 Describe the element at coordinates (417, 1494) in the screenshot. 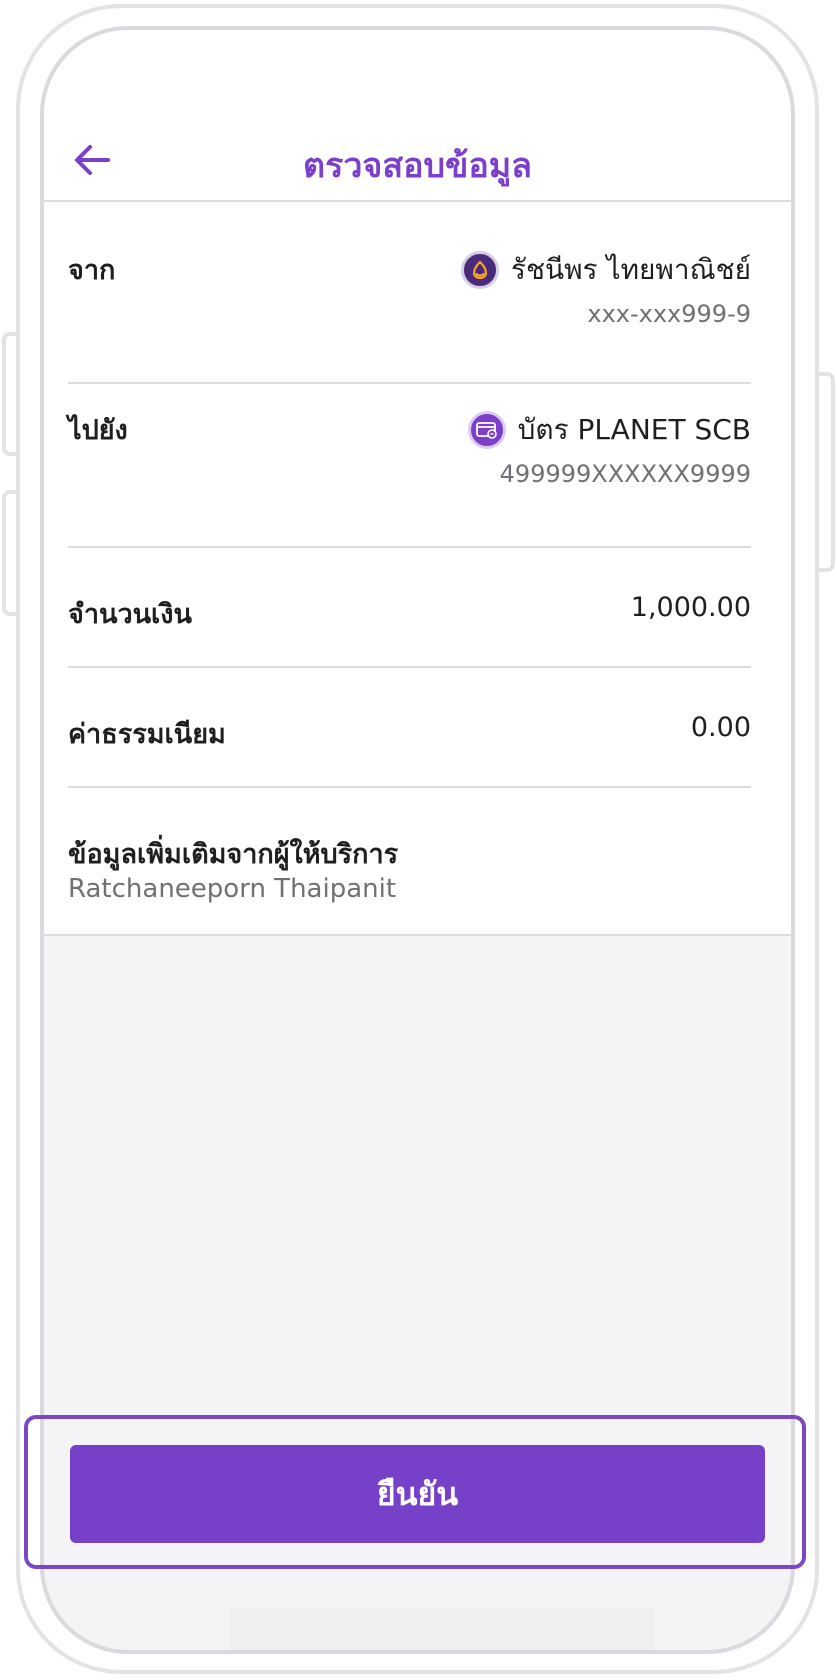

I see `confirm-button: ยืนยัน` at that location.